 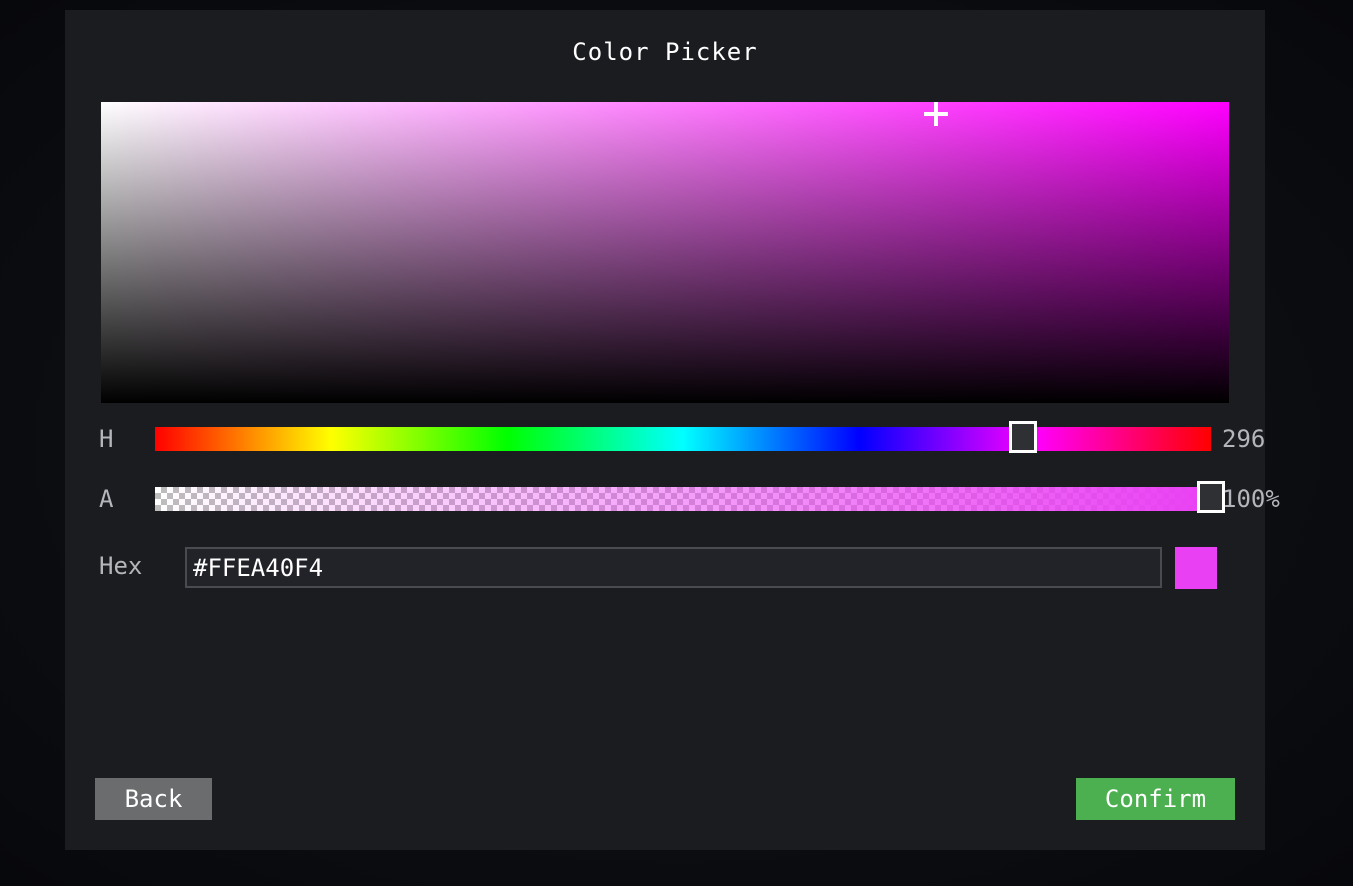 What do you see at coordinates (683, 437) in the screenshot?
I see `hue-slider` at bounding box center [683, 437].